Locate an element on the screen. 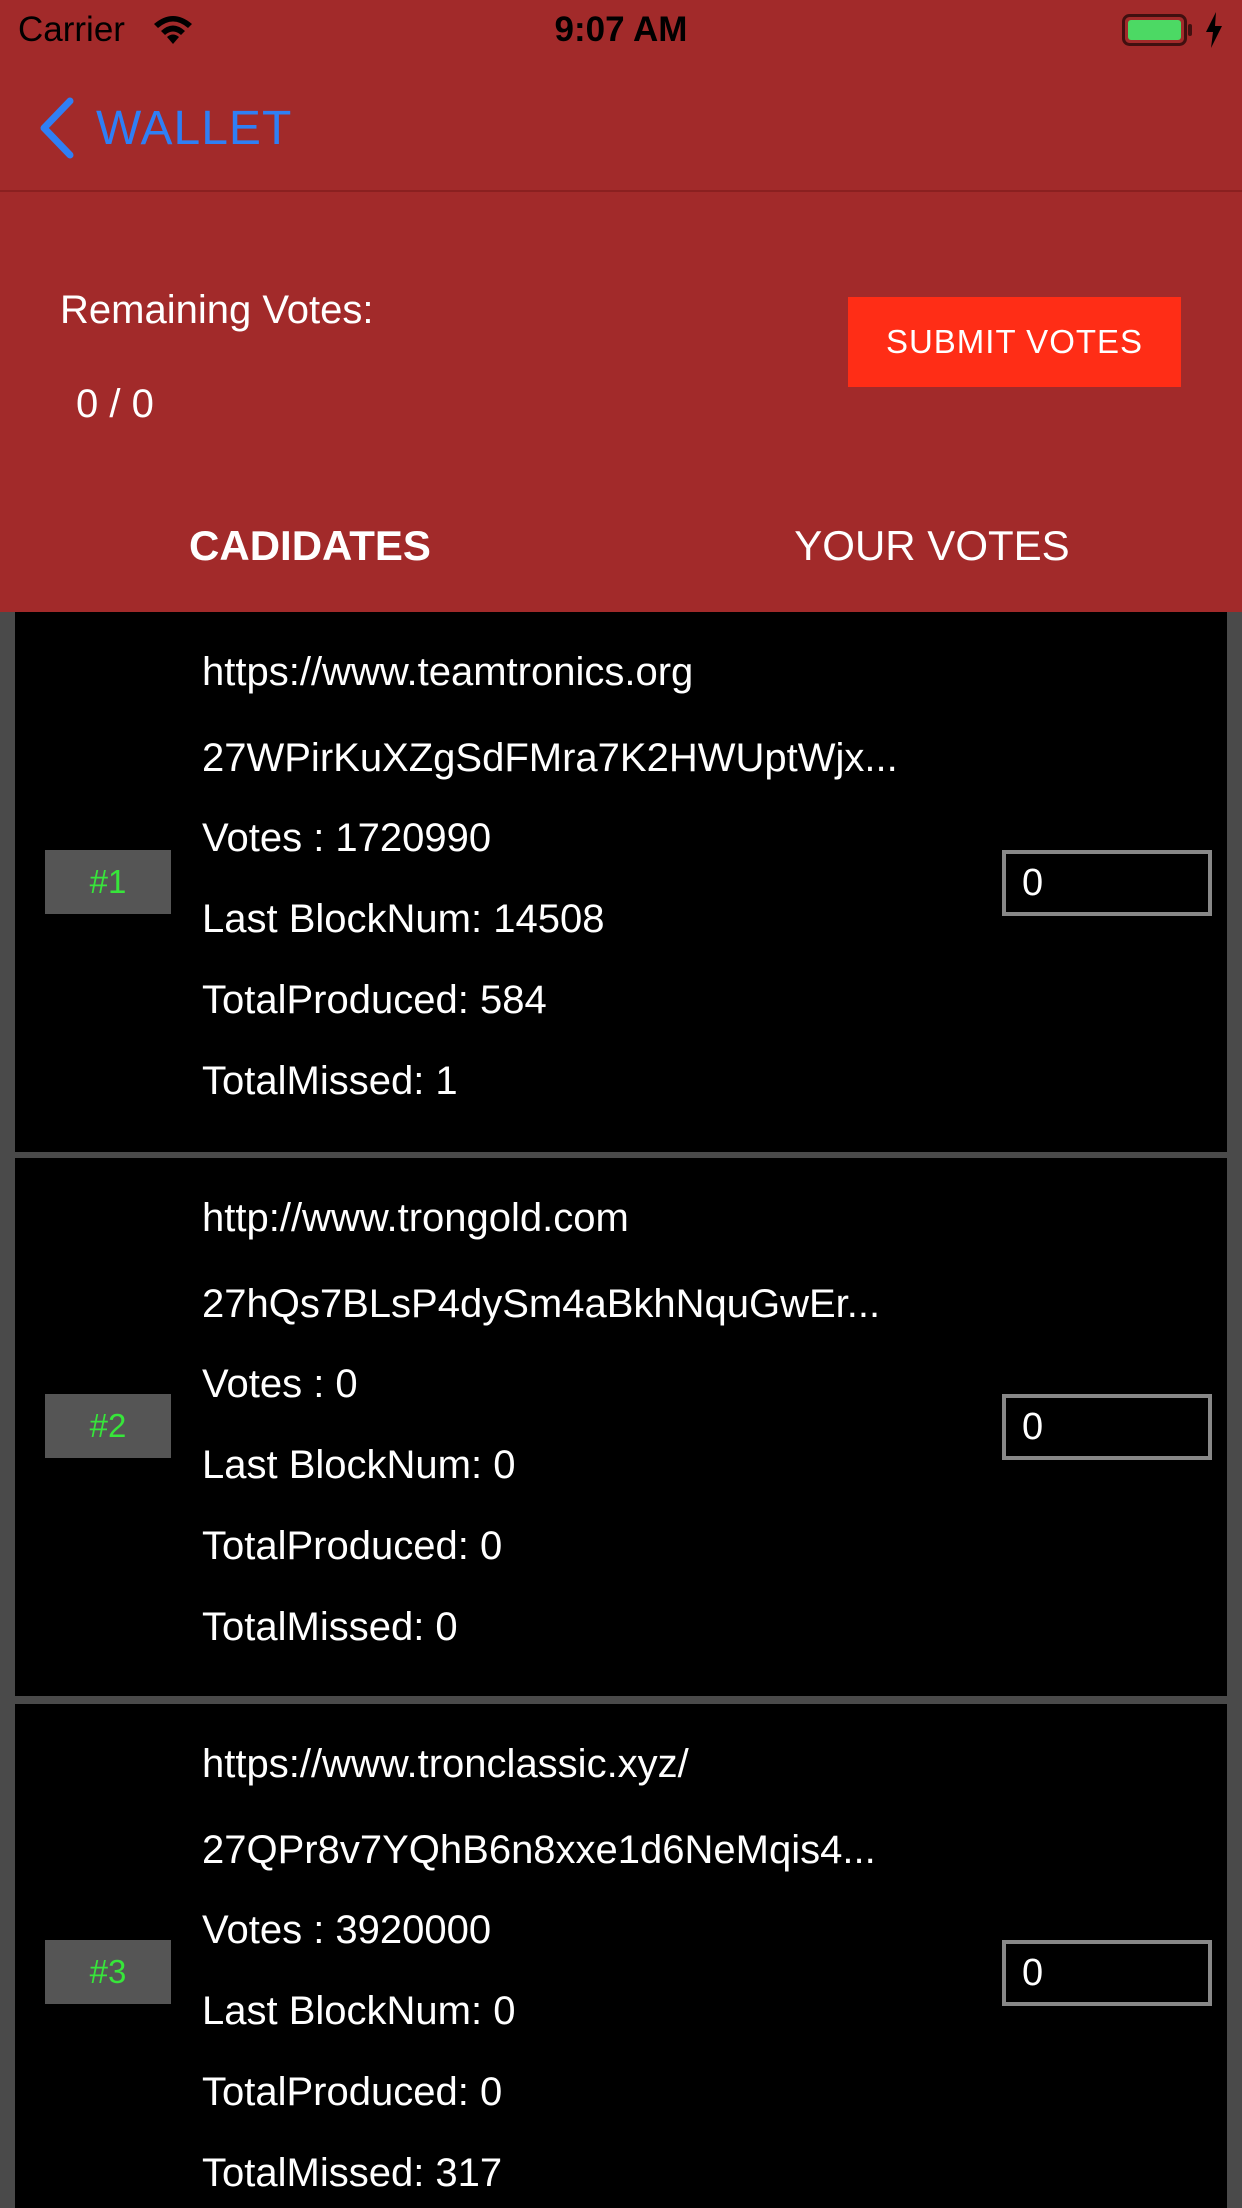  submit-votes-button: SUBMIT VOTES is located at coordinates (1014, 342).